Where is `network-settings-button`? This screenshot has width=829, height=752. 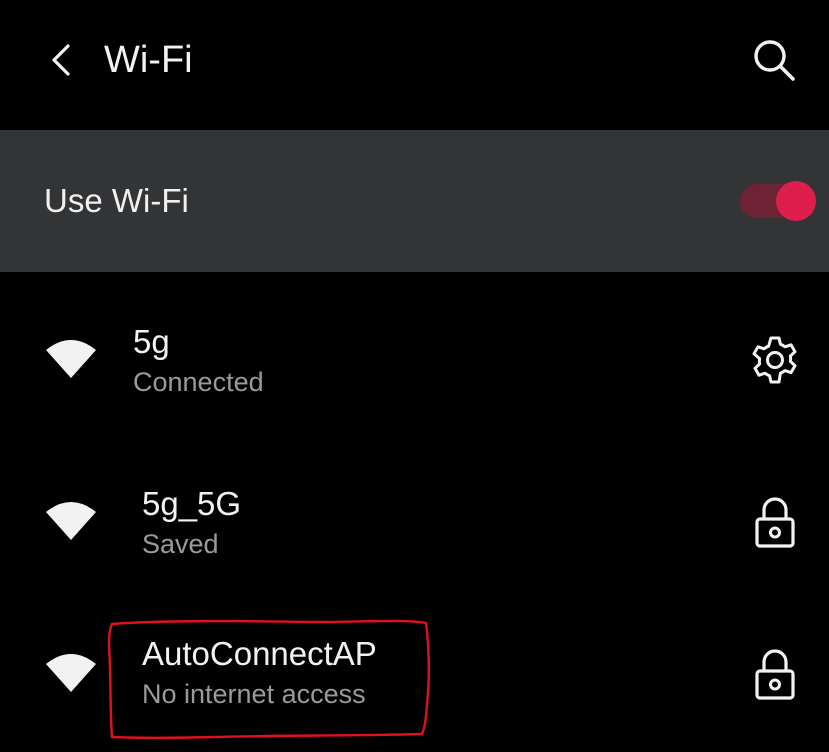
network-settings-button is located at coordinates (775, 360).